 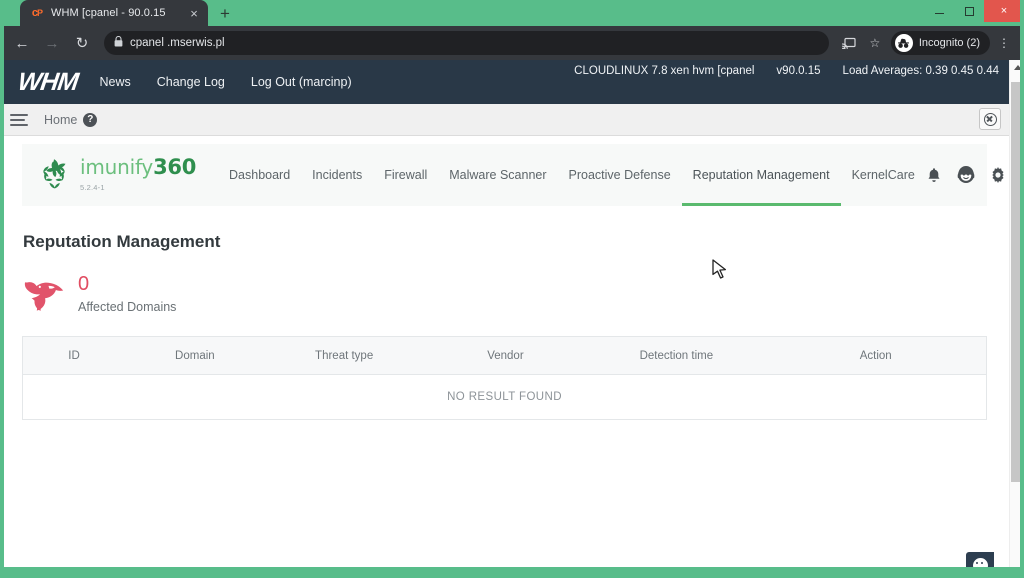 I want to click on notifications-bell-icon, so click(x=934, y=175).